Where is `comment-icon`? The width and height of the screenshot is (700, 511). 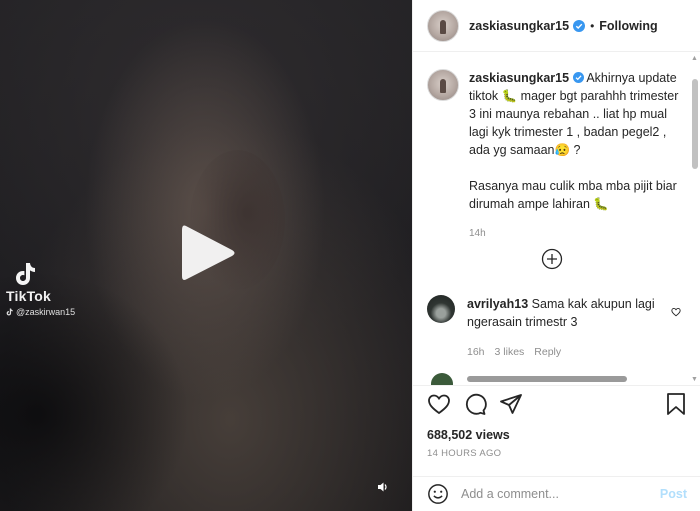
comment-icon is located at coordinates (476, 404).